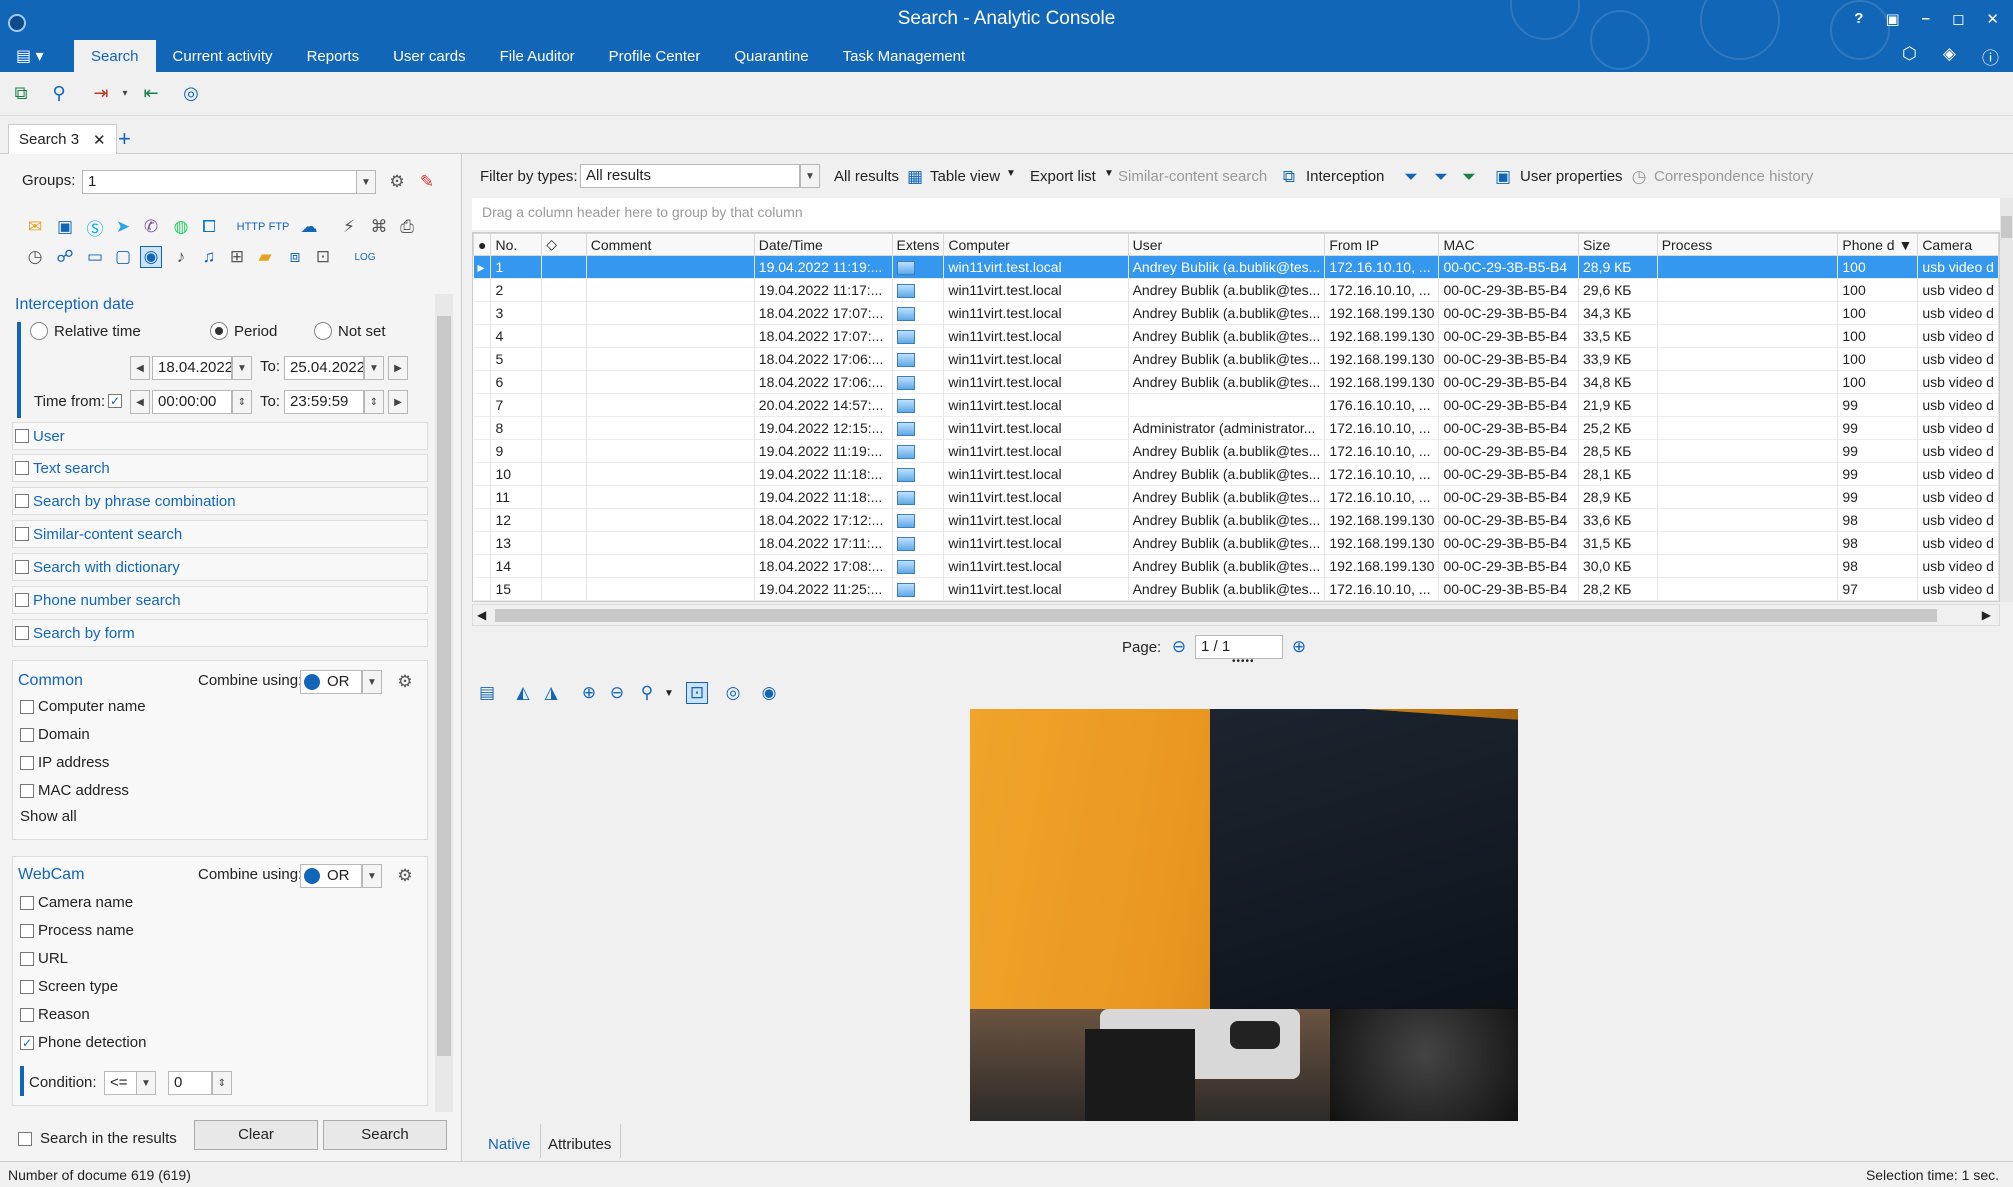 Image resolution: width=2013 pixels, height=1187 pixels. I want to click on restore-layout-icon: ▣, so click(1892, 19).